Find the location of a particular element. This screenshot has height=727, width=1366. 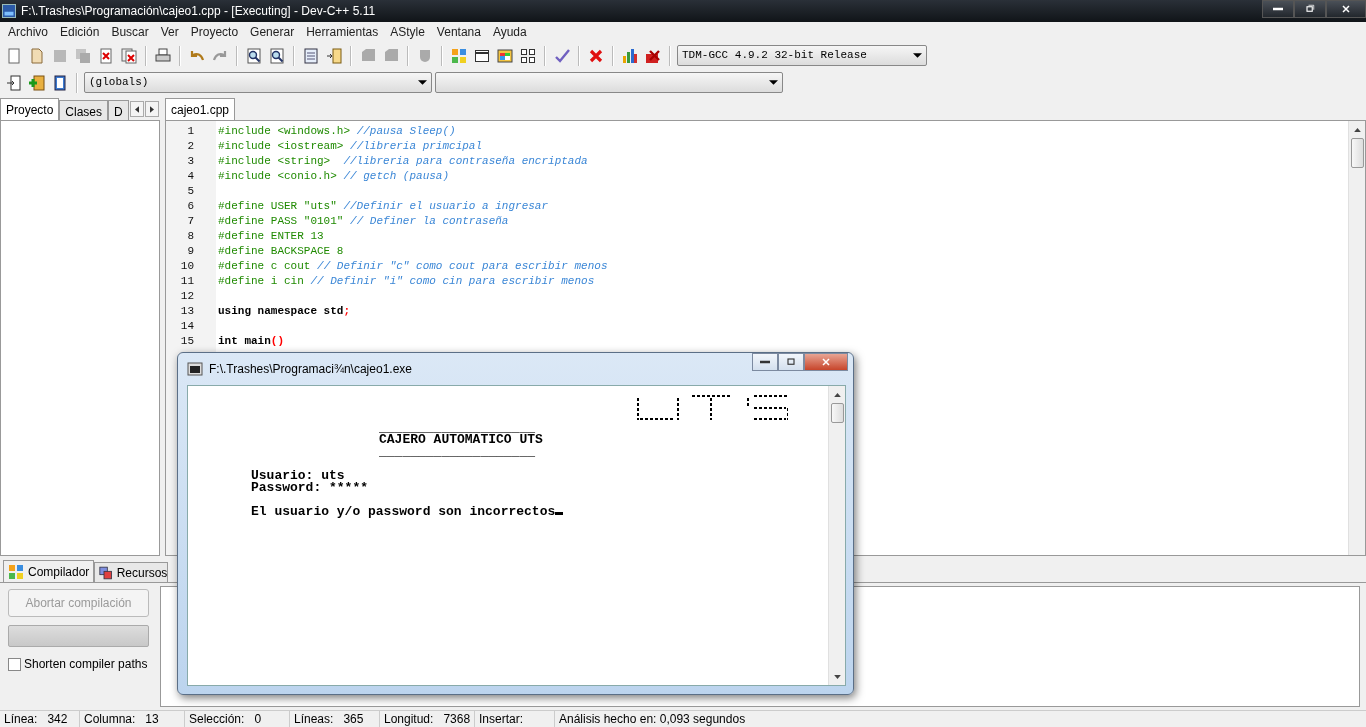

checkbox is located at coordinates (14, 664).